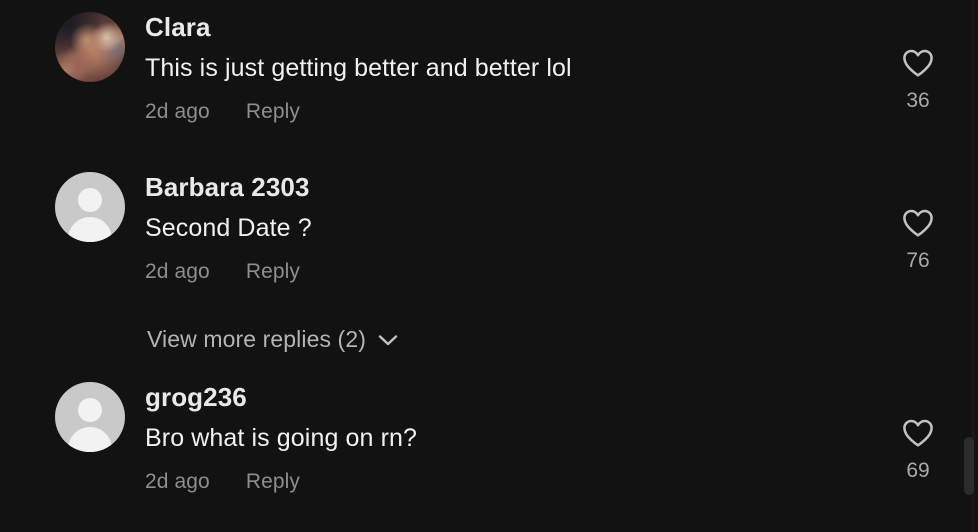  I want to click on chevron-down-icon, so click(388, 340).